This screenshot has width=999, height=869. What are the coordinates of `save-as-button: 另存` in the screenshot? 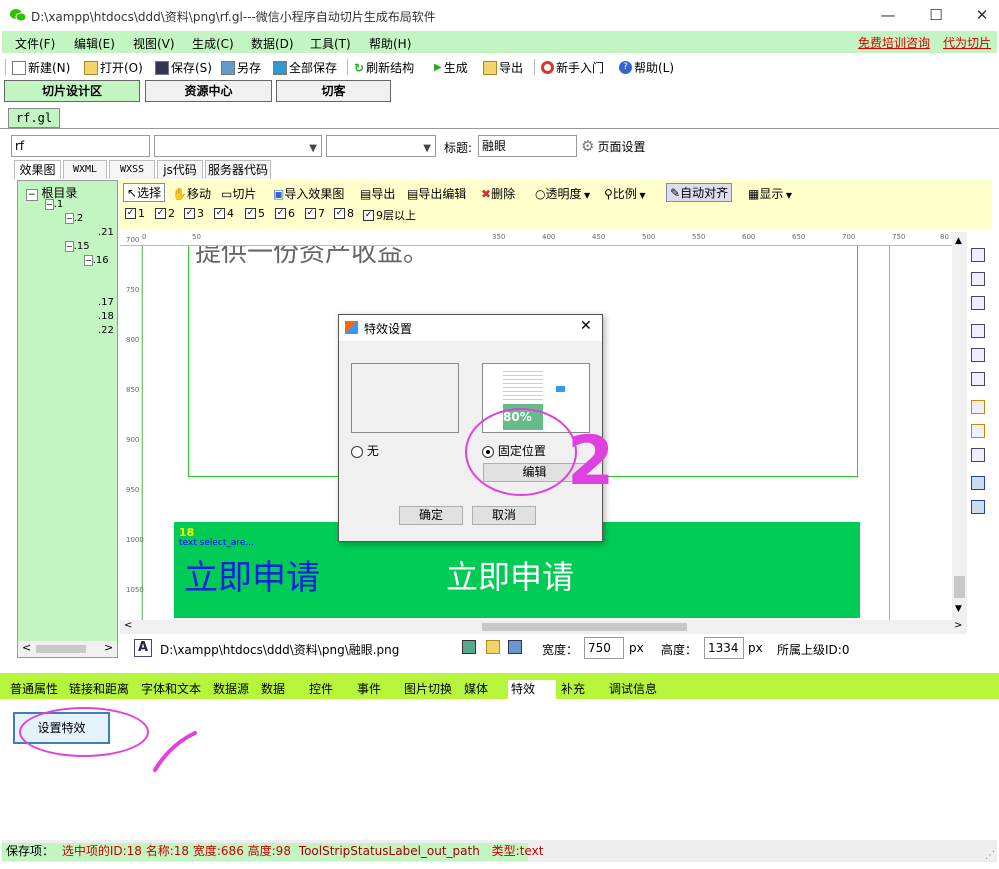 It's located at (241, 67).